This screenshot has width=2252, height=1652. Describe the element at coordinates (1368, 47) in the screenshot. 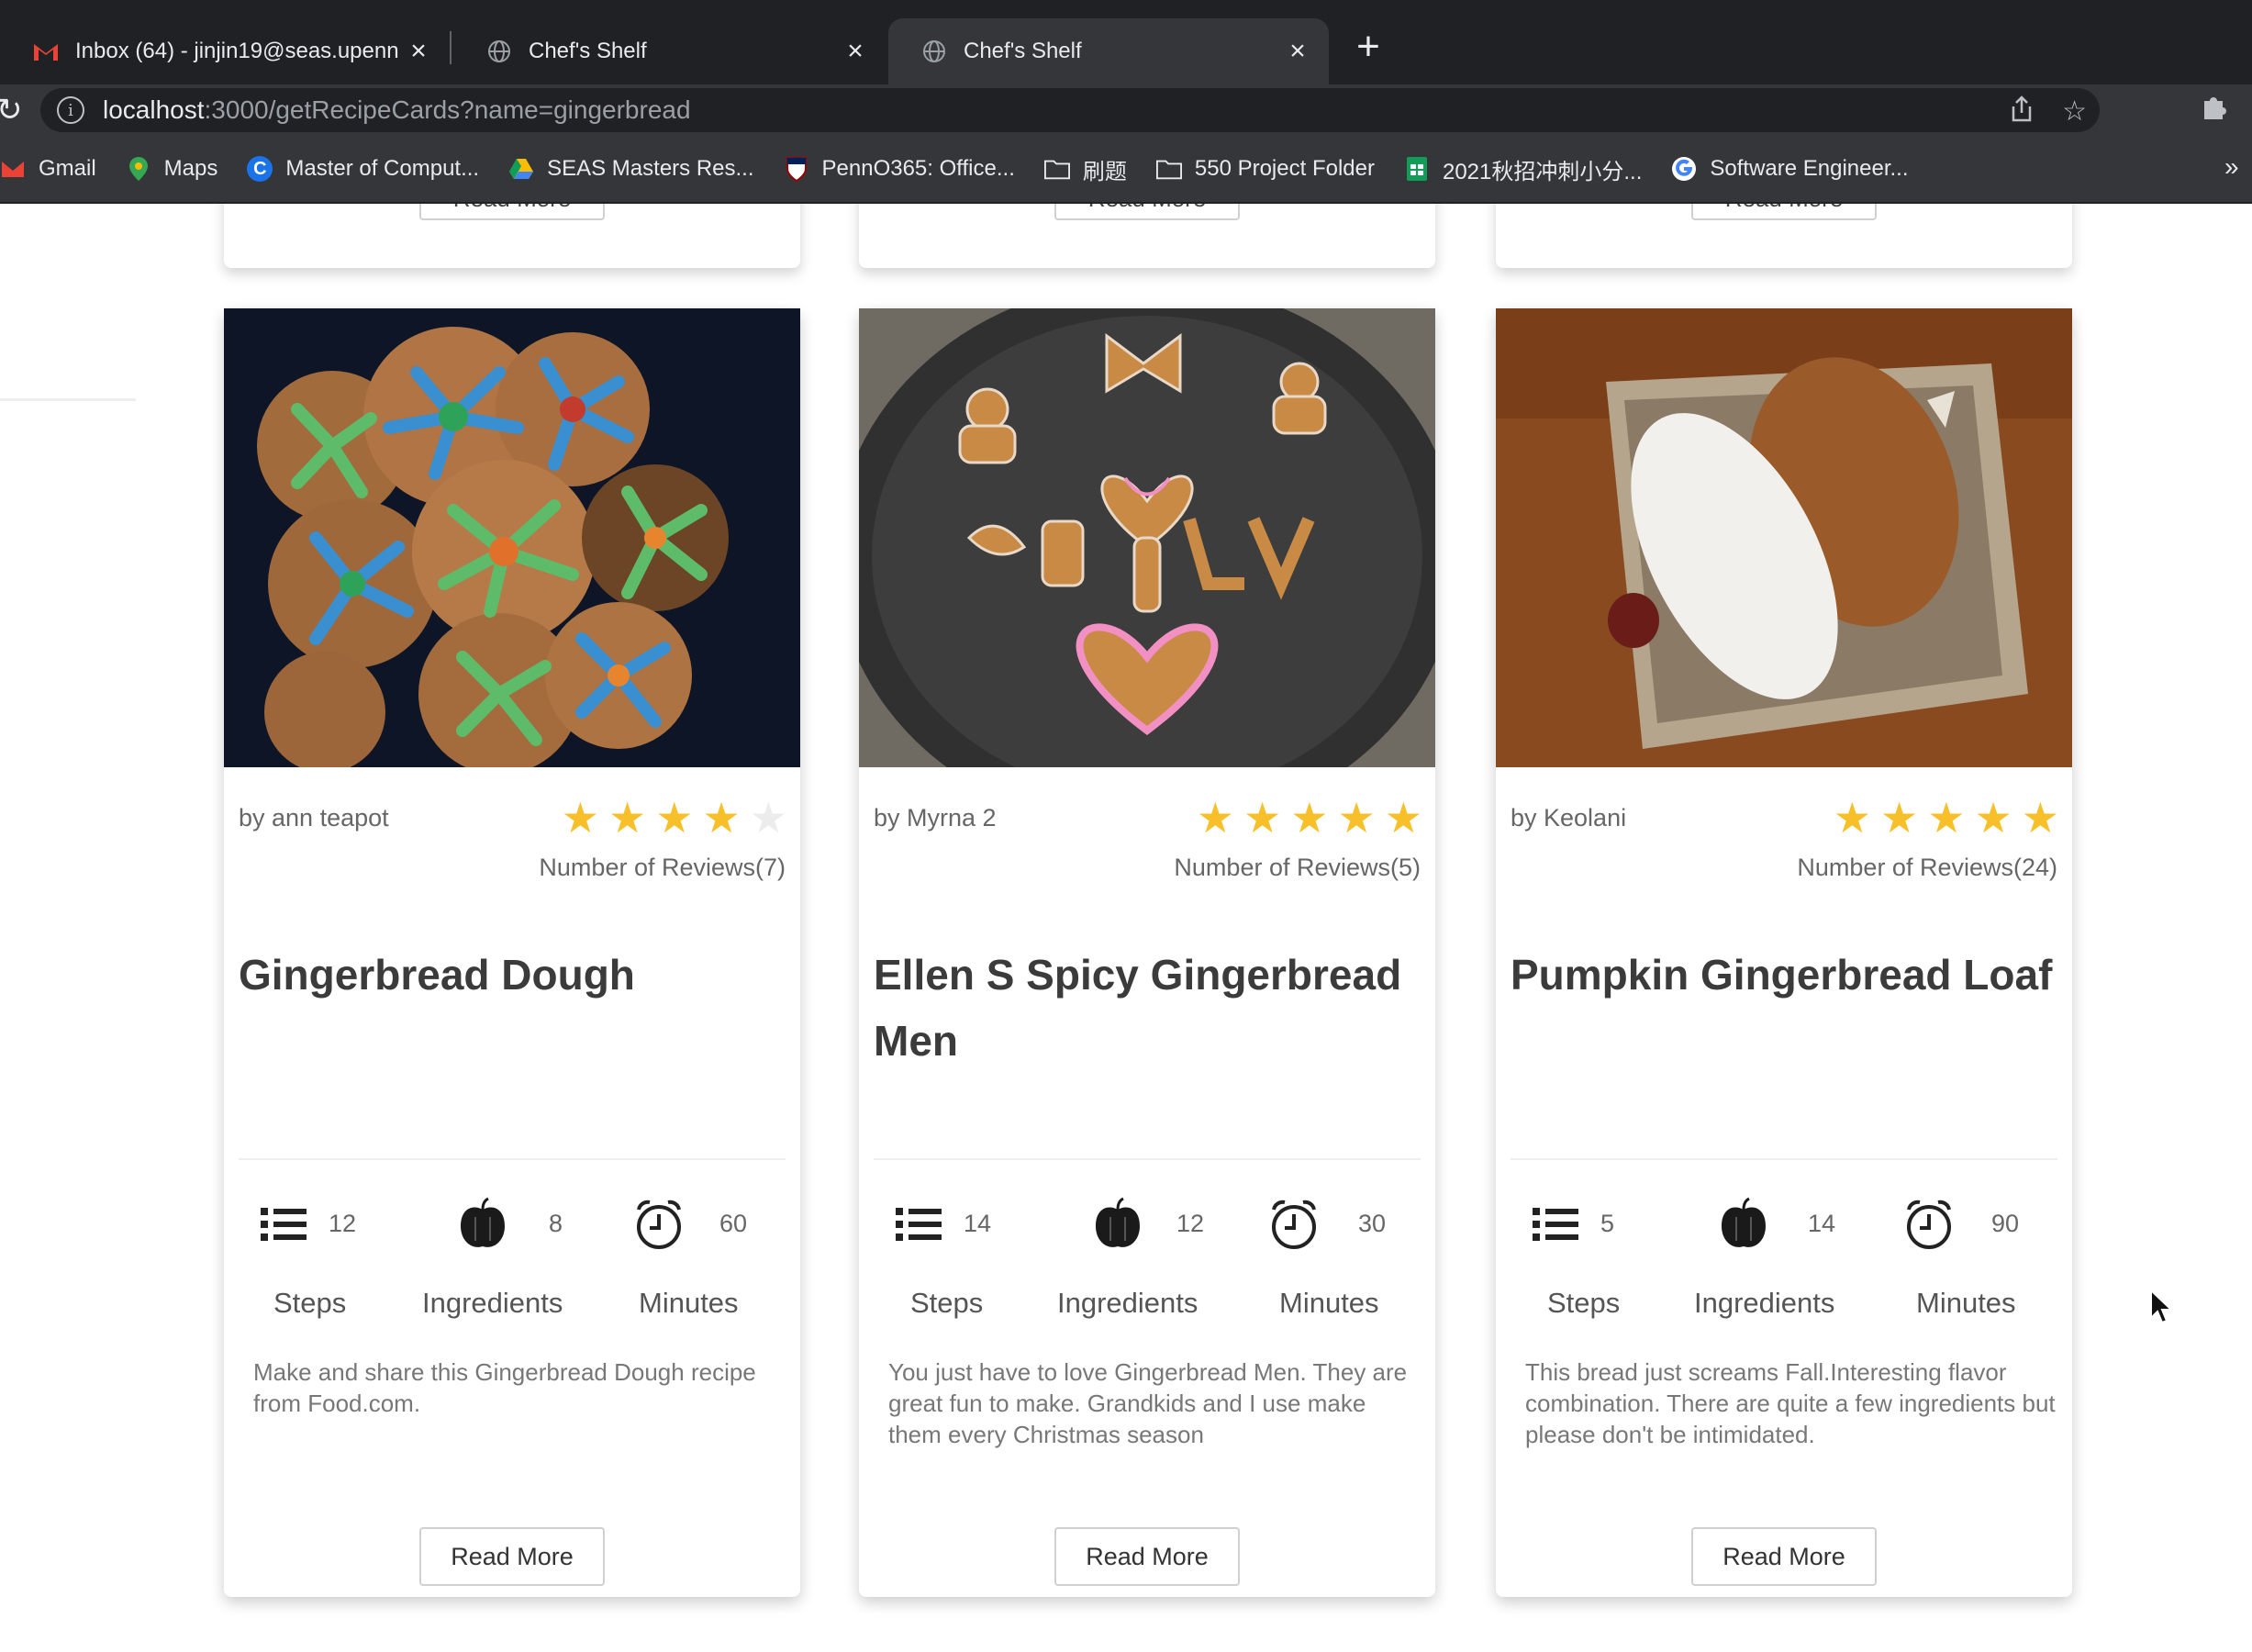

I see `new-tab-button: +` at that location.